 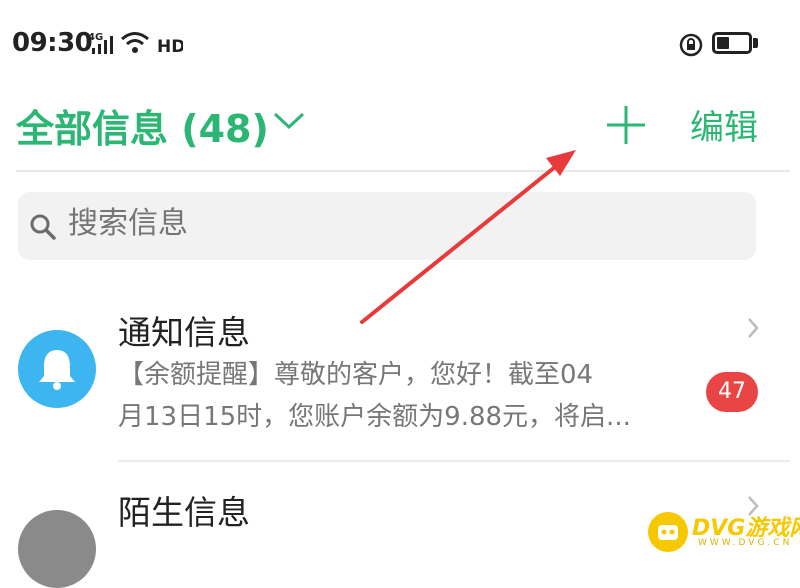 What do you see at coordinates (356, 375) in the screenshot?
I see `item-preview-line1: 【余额提醒】尊敬的客户，您好！截至04` at bounding box center [356, 375].